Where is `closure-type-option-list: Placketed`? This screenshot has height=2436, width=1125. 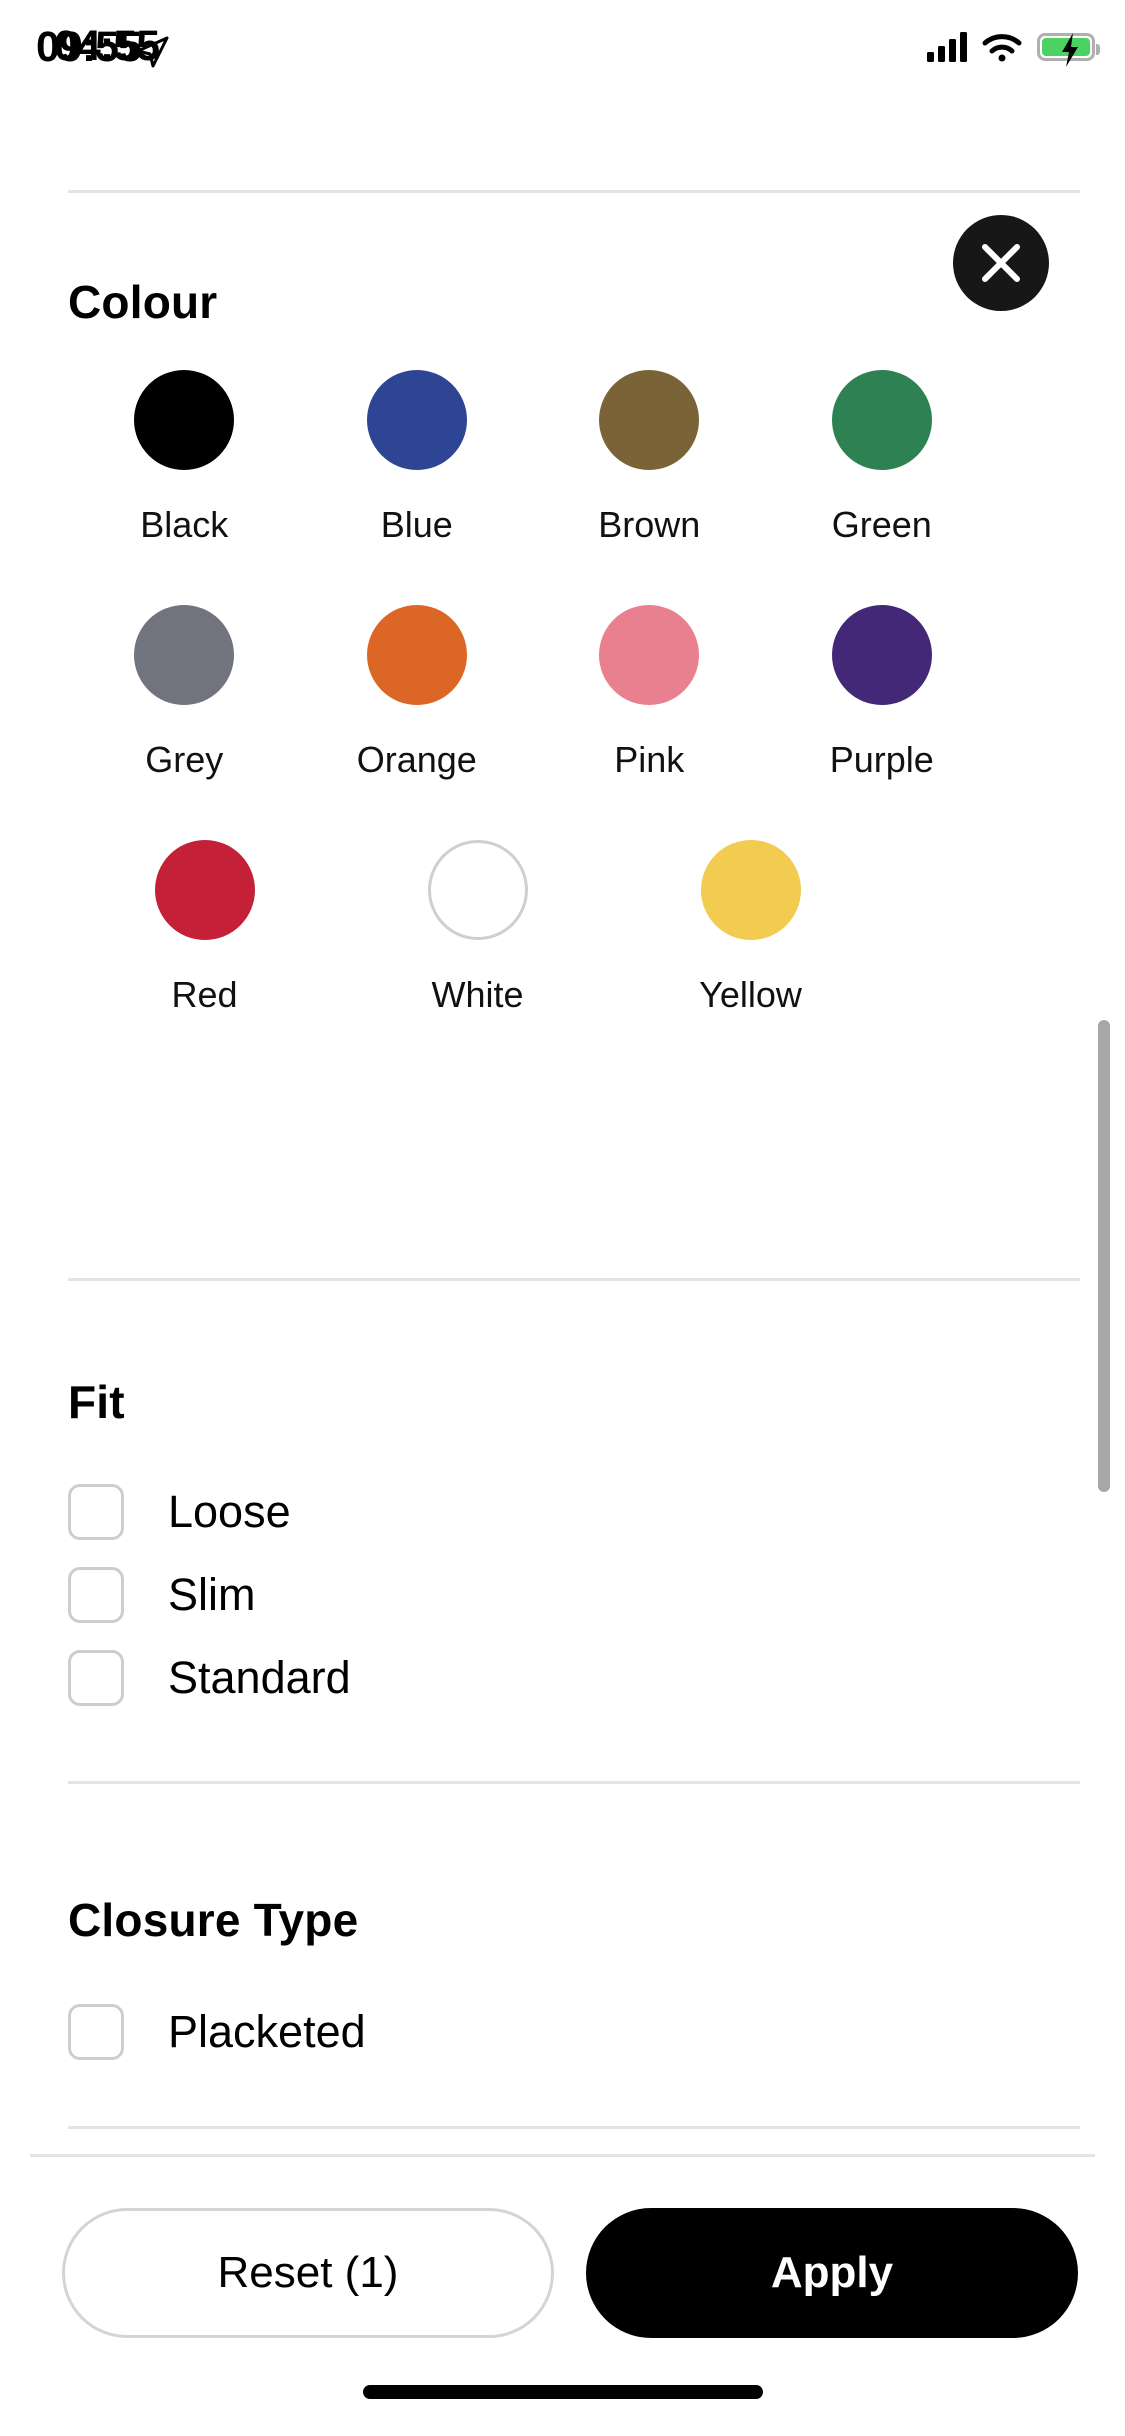 closure-type-option-list: Placketed is located at coordinates (217, 2031).